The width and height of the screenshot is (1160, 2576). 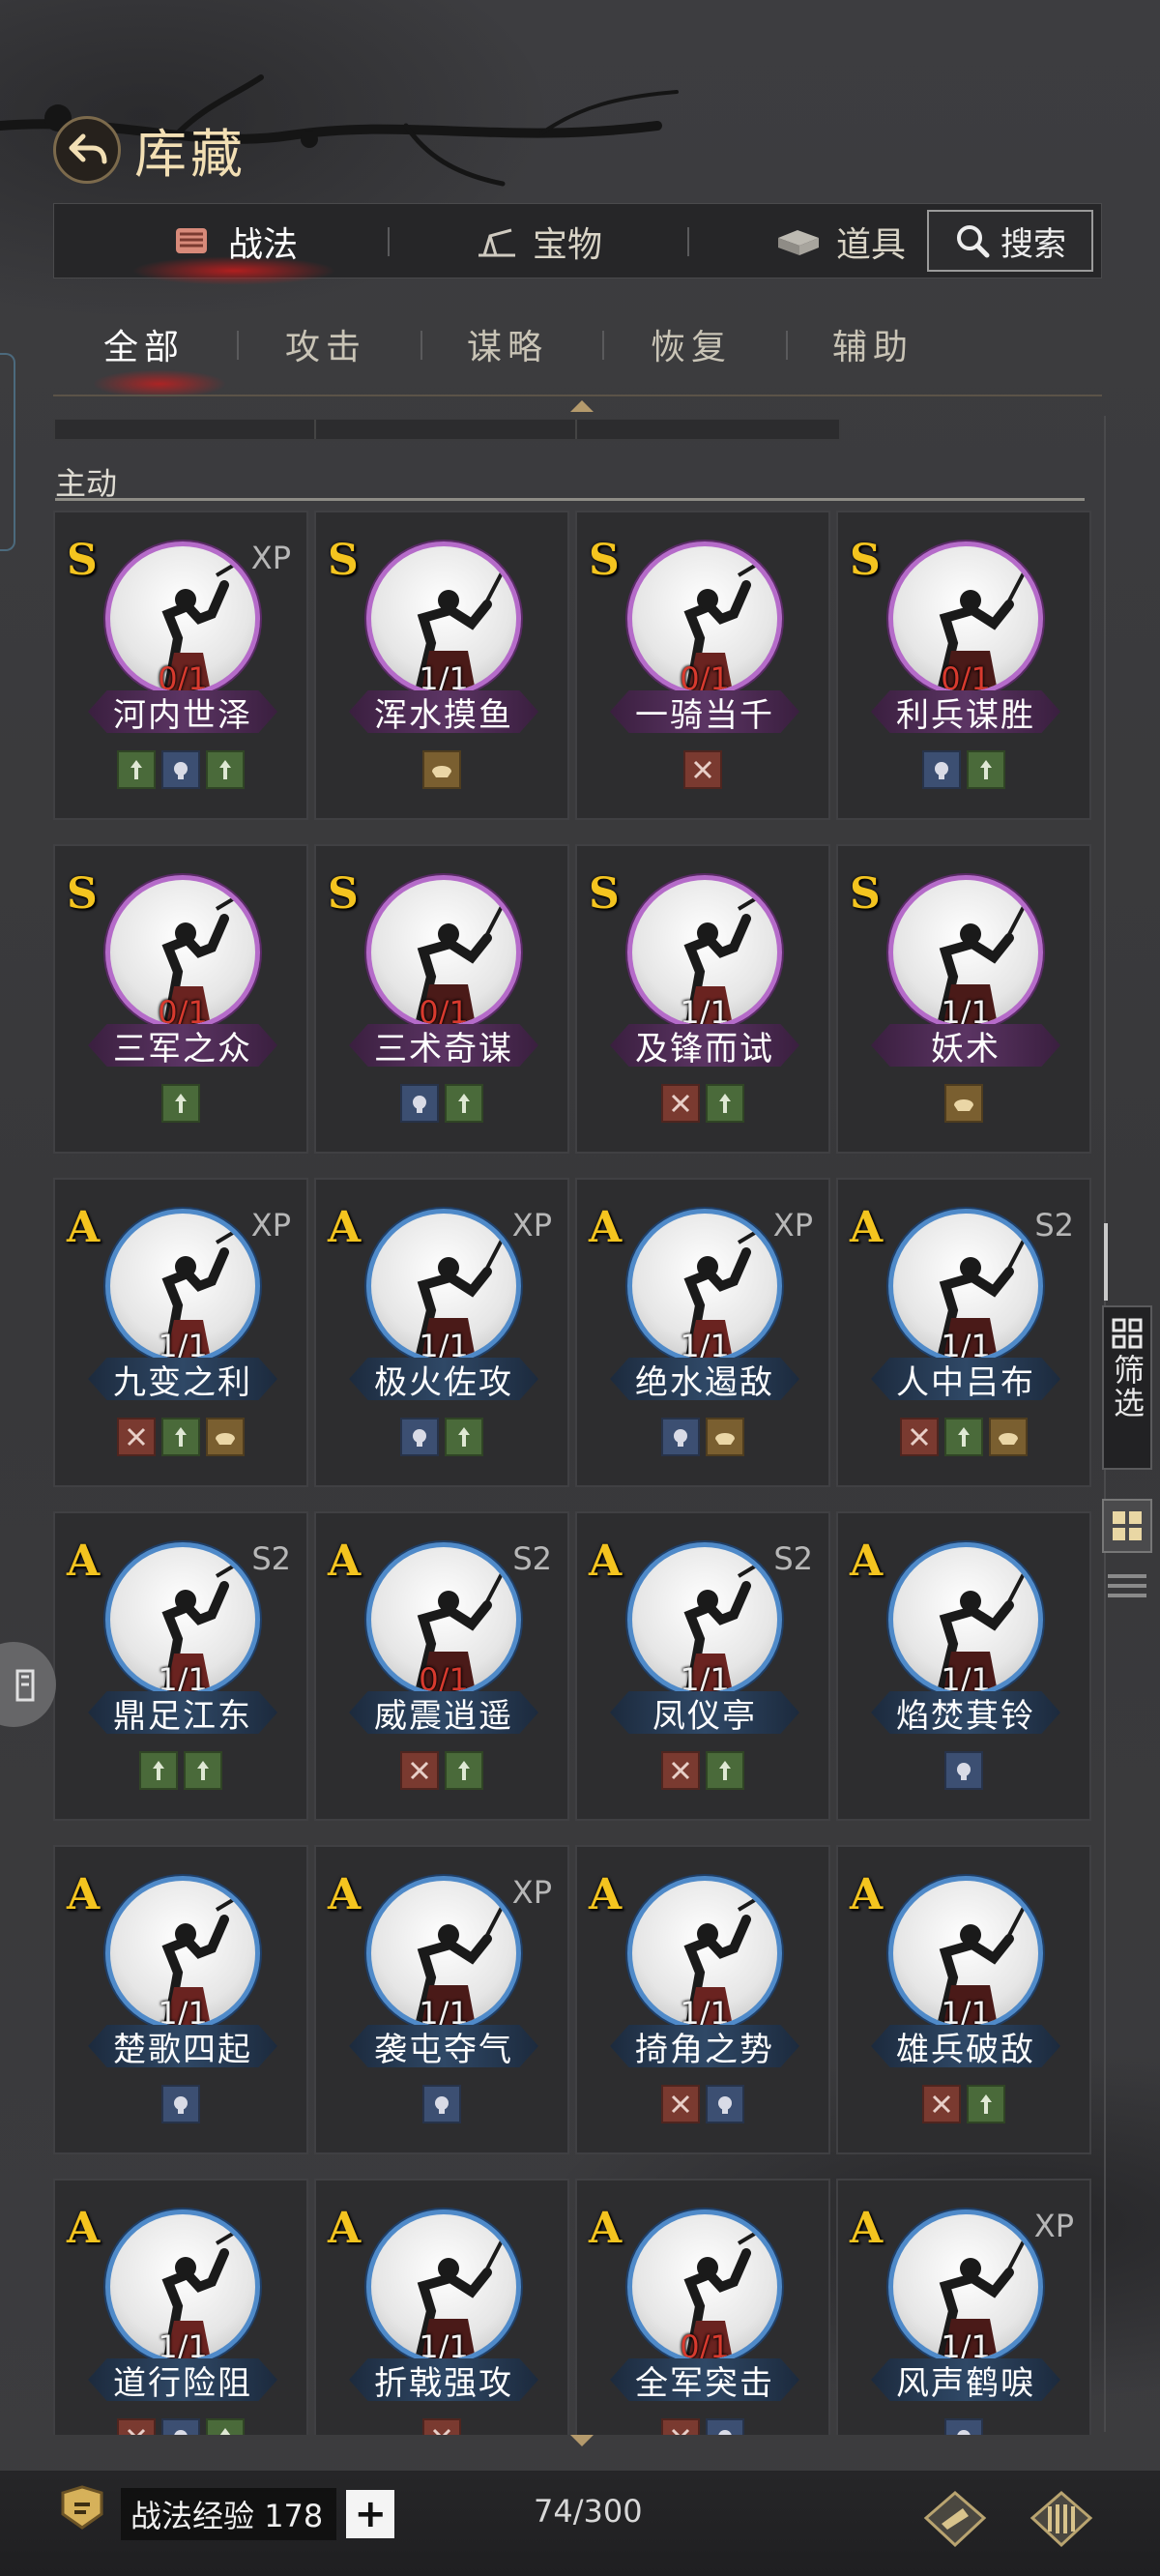 I want to click on back-button, so click(x=87, y=149).